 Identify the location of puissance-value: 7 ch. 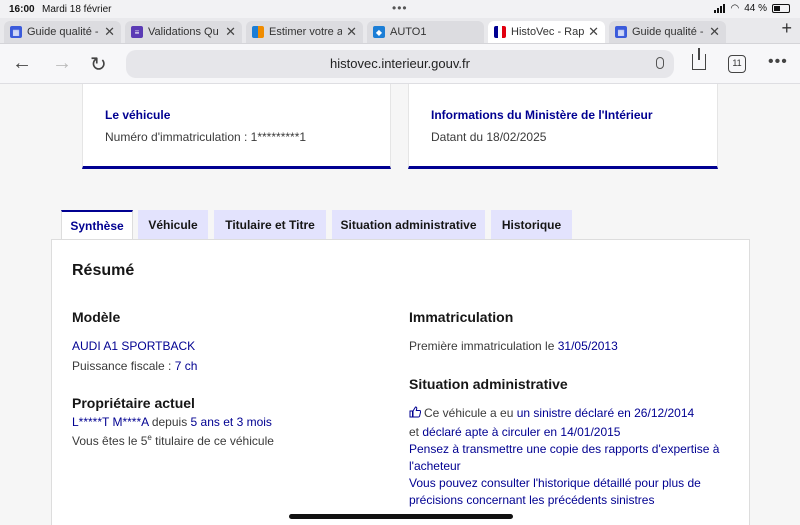
(186, 366).